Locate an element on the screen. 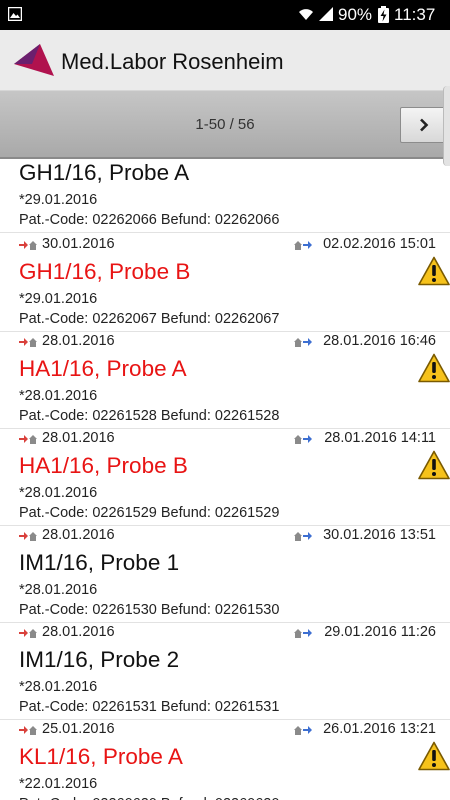  patient-codes: Pat.-Code: 02261531 Befund: 02261531 is located at coordinates (149, 707).